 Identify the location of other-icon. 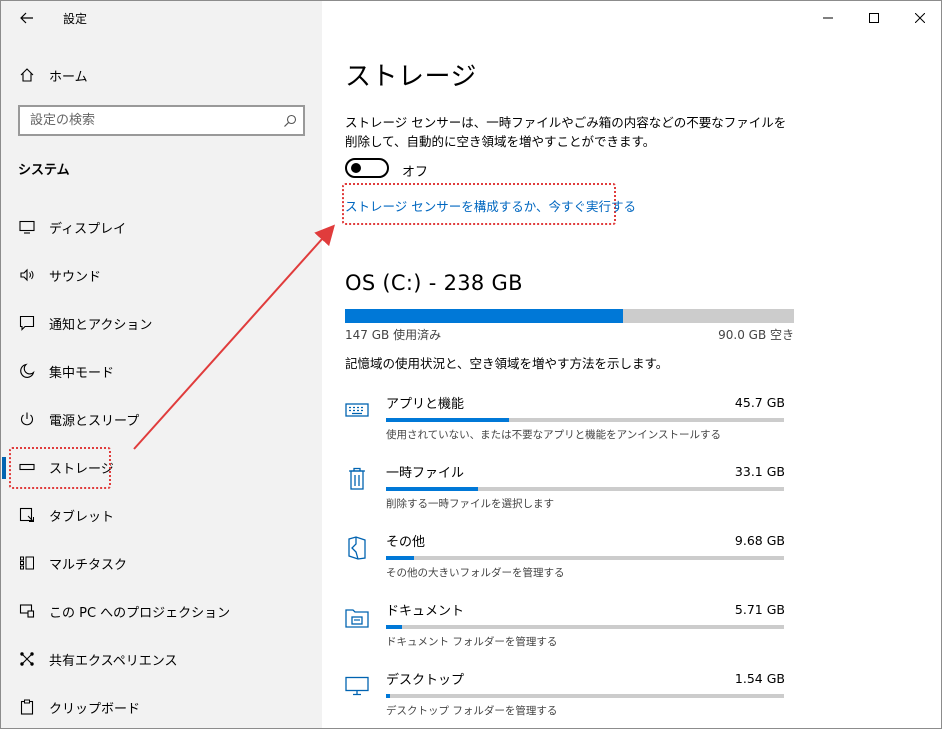
(357, 548).